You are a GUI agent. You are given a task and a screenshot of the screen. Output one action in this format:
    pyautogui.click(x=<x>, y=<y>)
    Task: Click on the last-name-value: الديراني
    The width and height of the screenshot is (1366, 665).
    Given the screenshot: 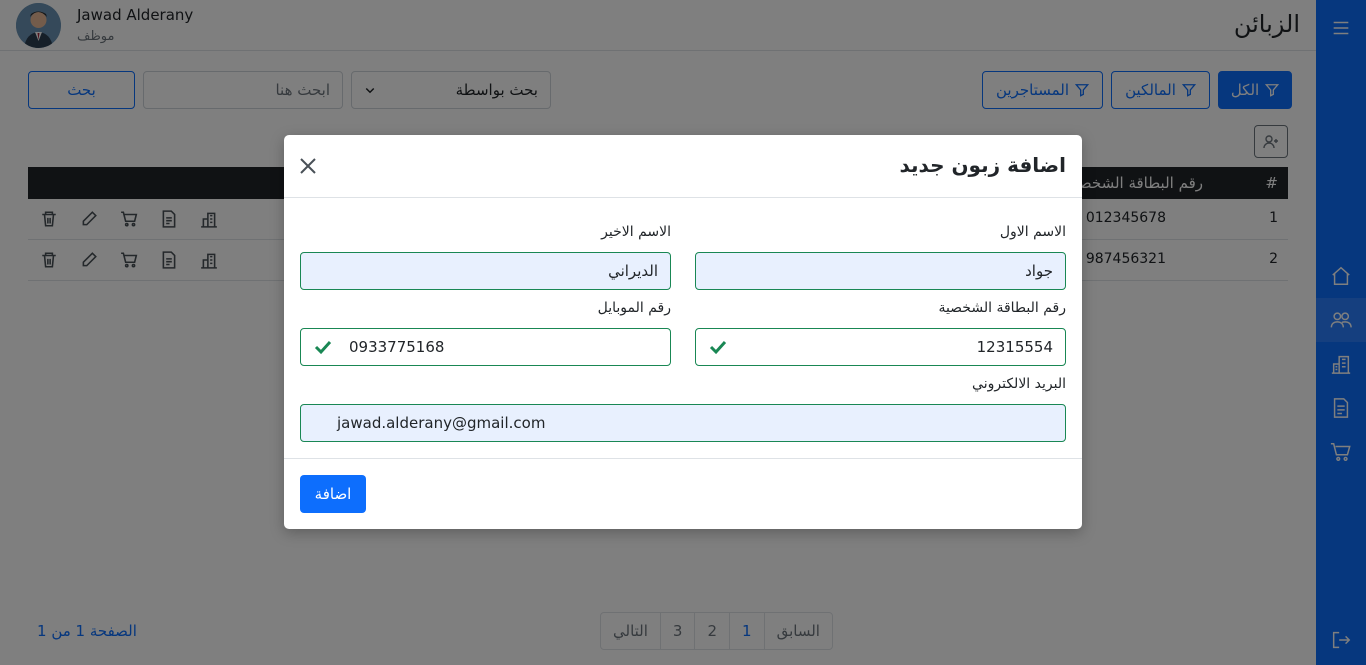 What is the action you would take?
    pyautogui.click(x=633, y=271)
    